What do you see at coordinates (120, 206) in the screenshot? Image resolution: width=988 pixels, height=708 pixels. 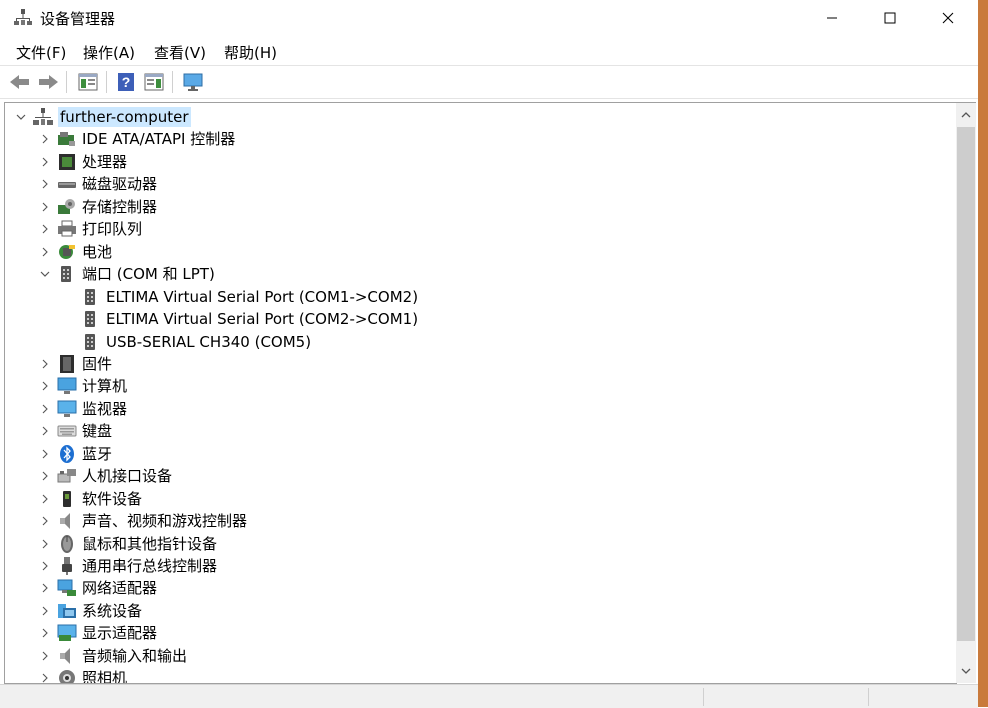 I see `tree-category-label: 存储控制器` at bounding box center [120, 206].